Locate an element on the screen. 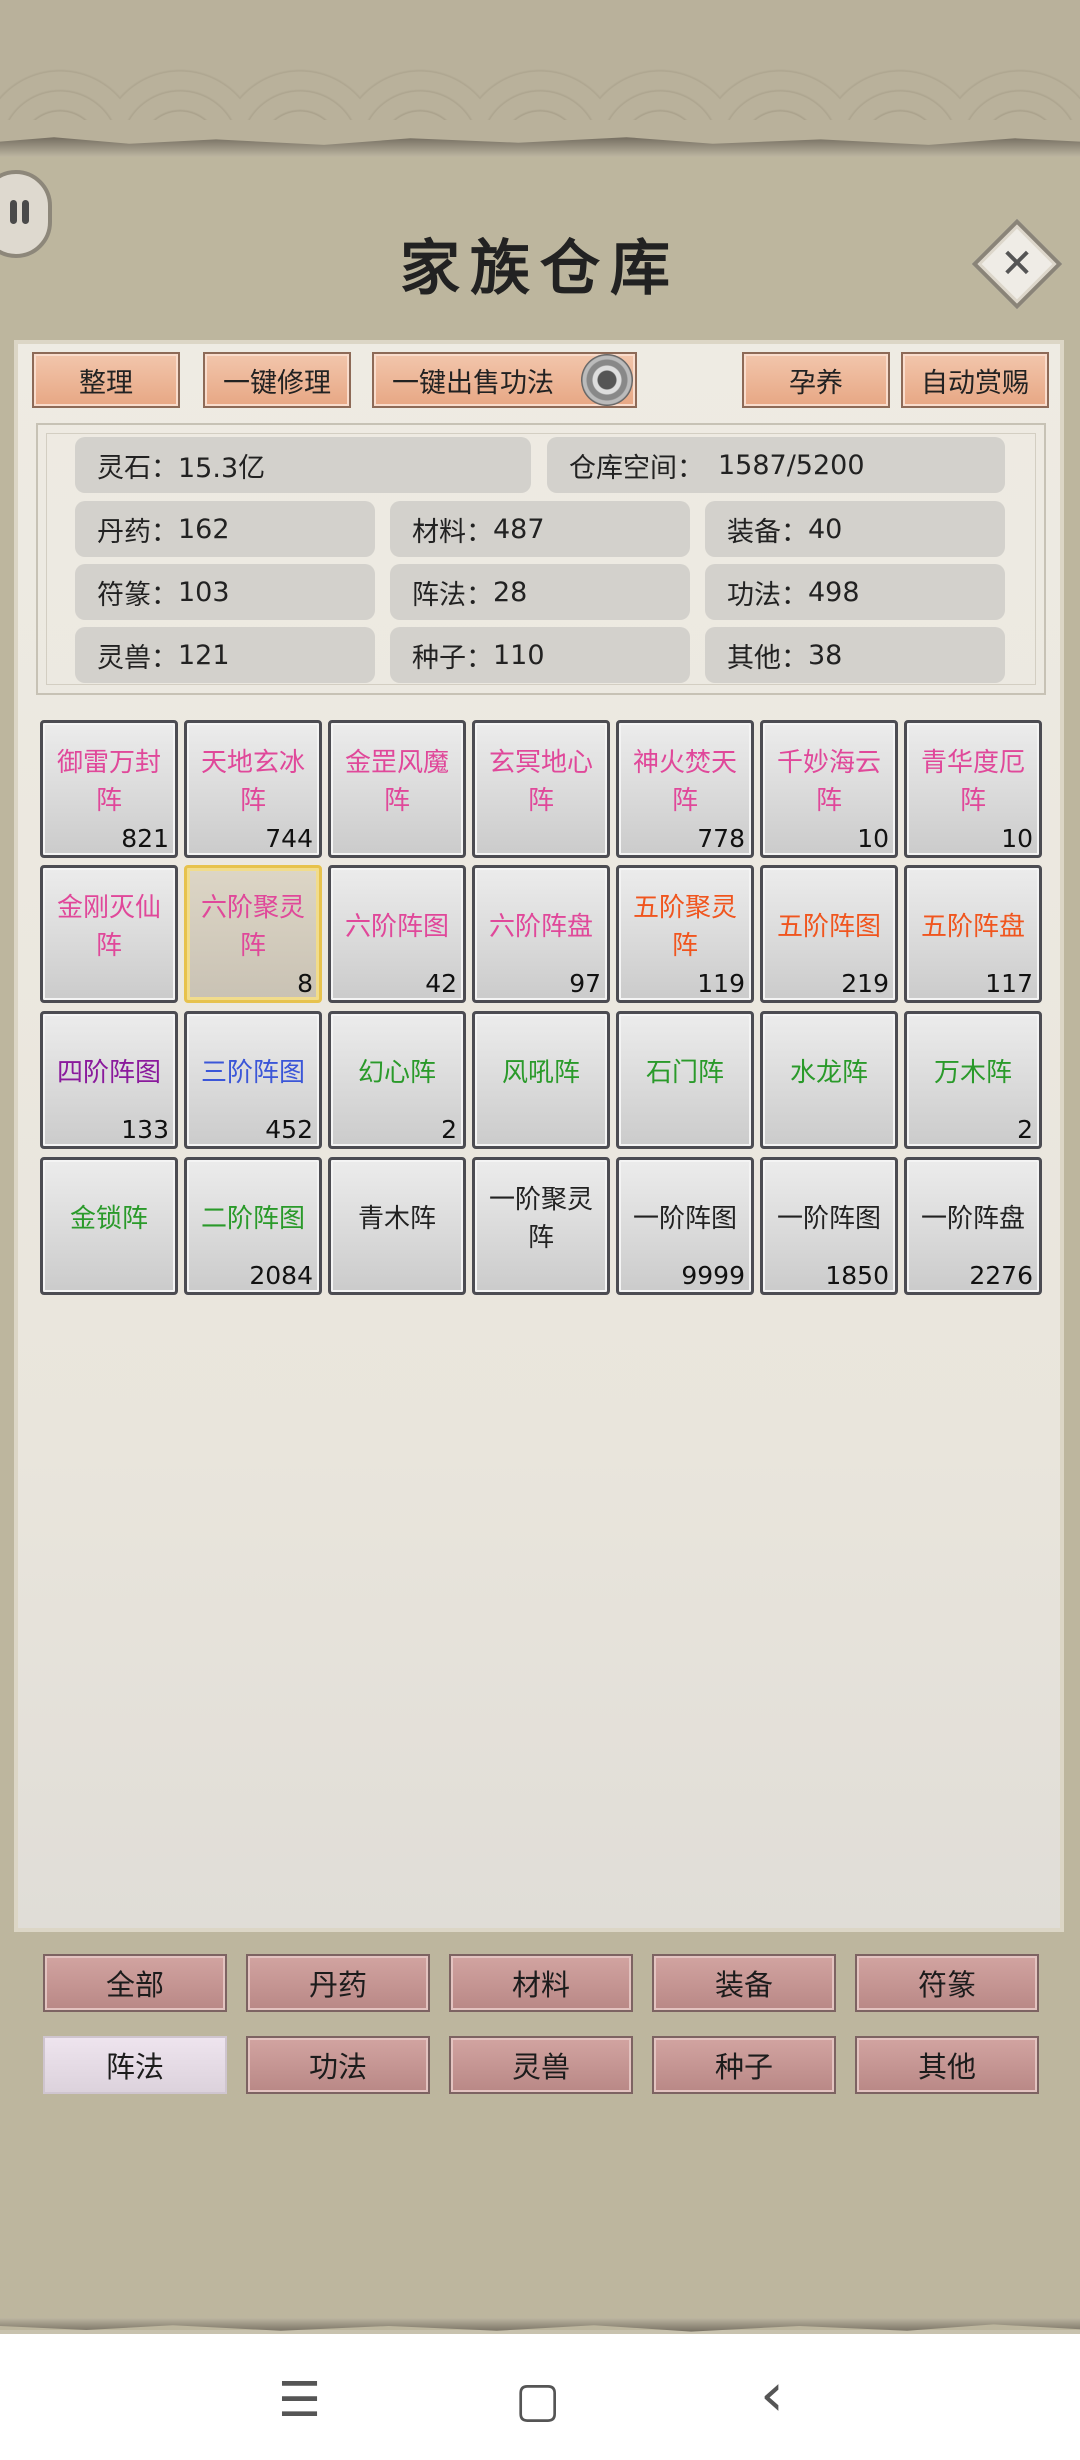 This screenshot has width=1080, height=2460. item-cell: 六阶聚灵阵 8 is located at coordinates (253, 934).